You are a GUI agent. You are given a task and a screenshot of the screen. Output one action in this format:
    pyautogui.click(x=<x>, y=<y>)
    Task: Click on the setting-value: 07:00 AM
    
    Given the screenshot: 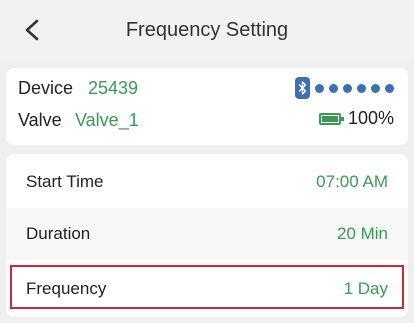 What is the action you would take?
    pyautogui.click(x=352, y=181)
    